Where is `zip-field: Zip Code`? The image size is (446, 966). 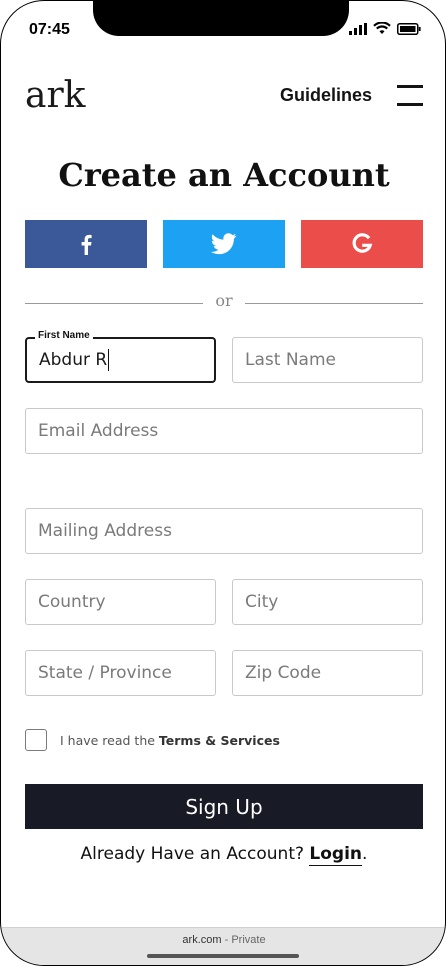 zip-field: Zip Code is located at coordinates (327, 673).